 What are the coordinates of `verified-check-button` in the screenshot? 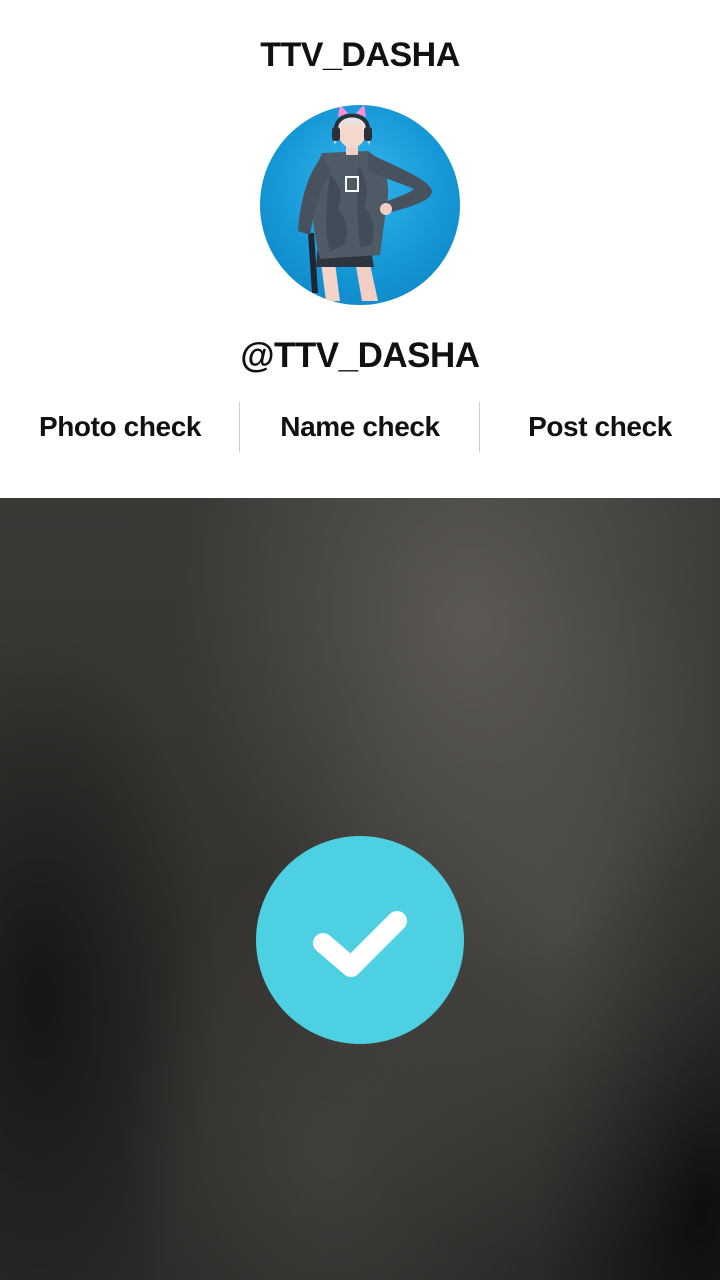 It's located at (360, 940).